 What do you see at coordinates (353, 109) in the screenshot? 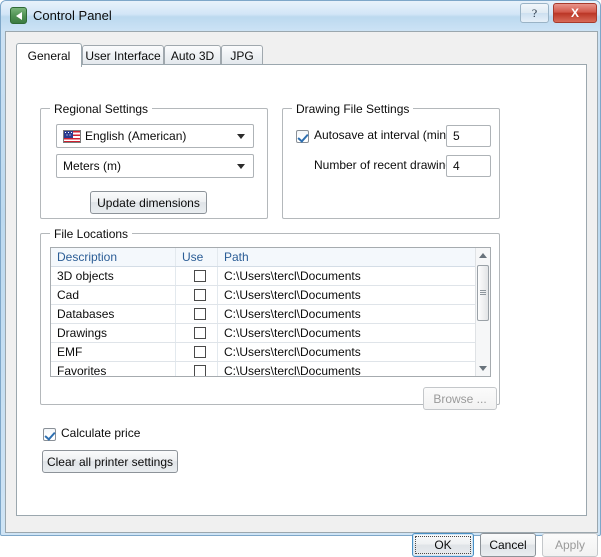
I see `drawing-file-settings-title: Drawing File Settings` at bounding box center [353, 109].